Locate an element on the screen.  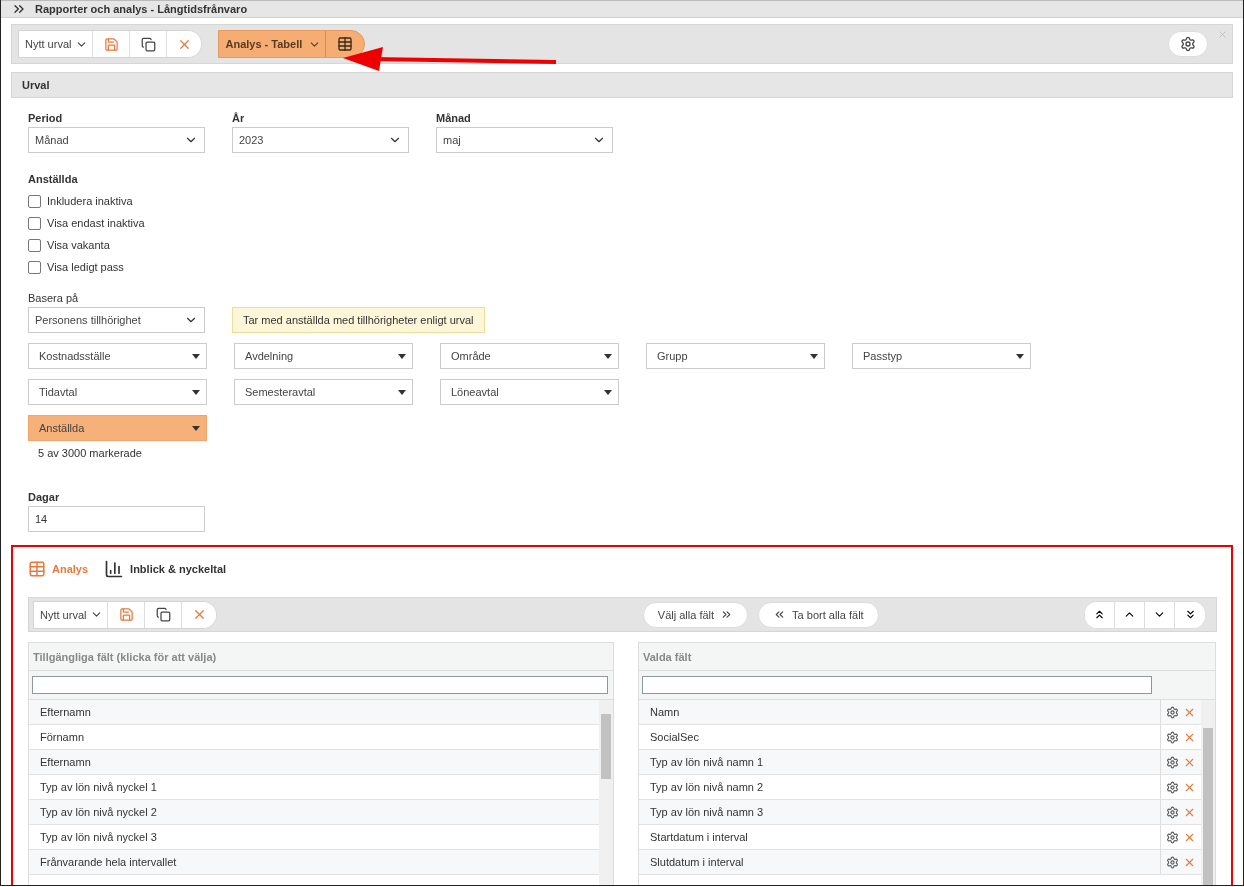
tab: Inblick & nyckeltal is located at coordinates (165, 569).